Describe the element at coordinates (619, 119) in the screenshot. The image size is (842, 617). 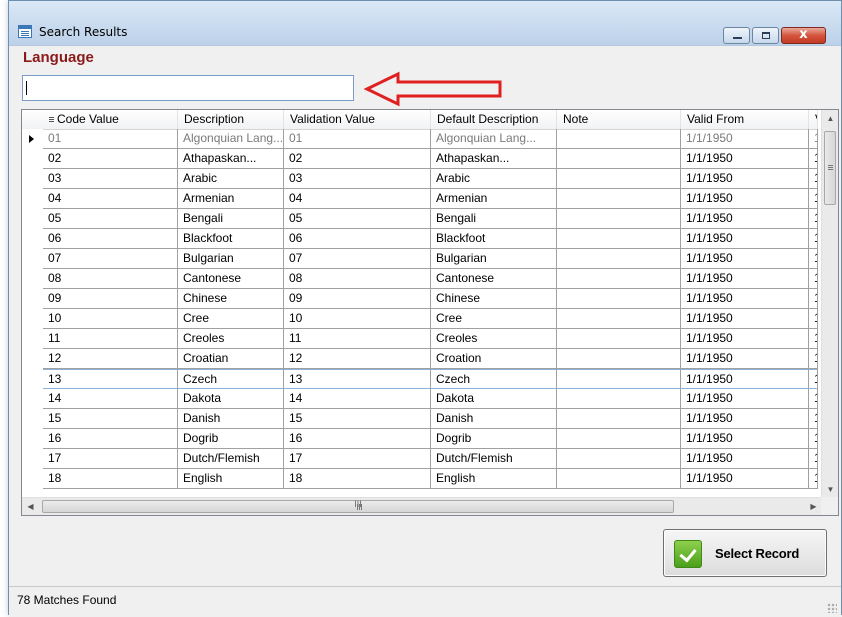
I see `column-header: Note` at that location.